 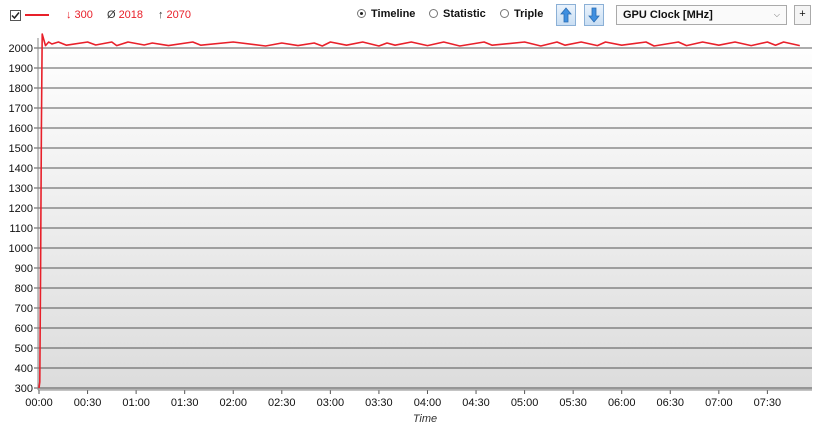 I want to click on y-tick-label: 500, so click(x=24, y=349).